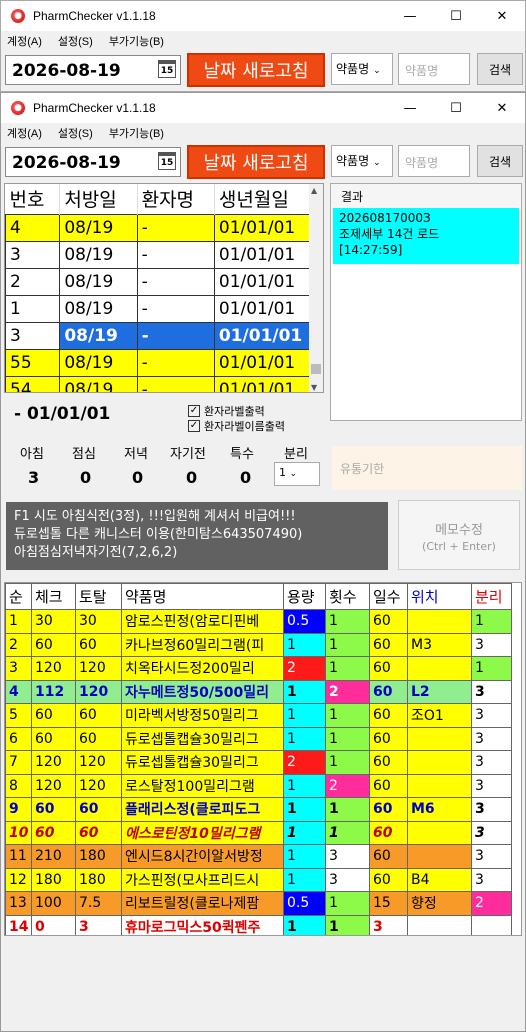 The height and width of the screenshot is (1032, 526). Describe the element at coordinates (314, 387) in the screenshot. I see `scroll-down-icon: ▼` at that location.